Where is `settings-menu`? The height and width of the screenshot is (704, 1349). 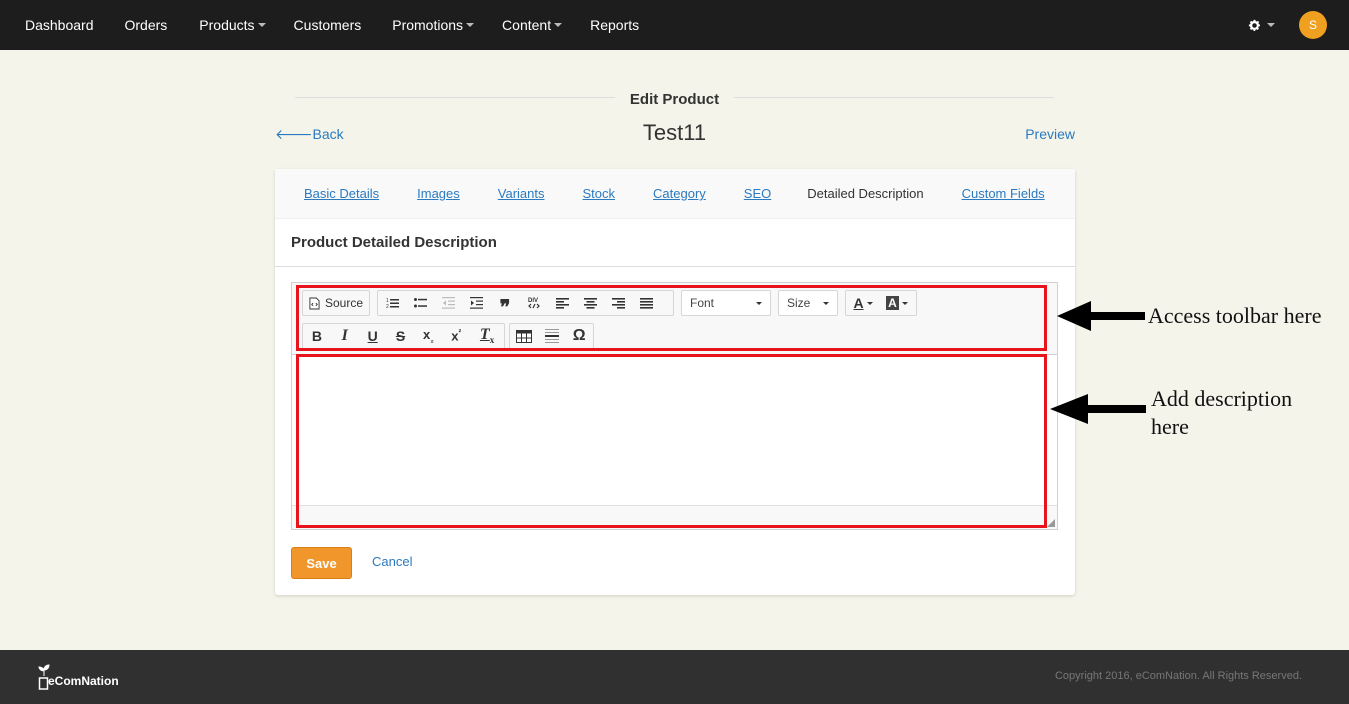
settings-menu is located at coordinates (1261, 25).